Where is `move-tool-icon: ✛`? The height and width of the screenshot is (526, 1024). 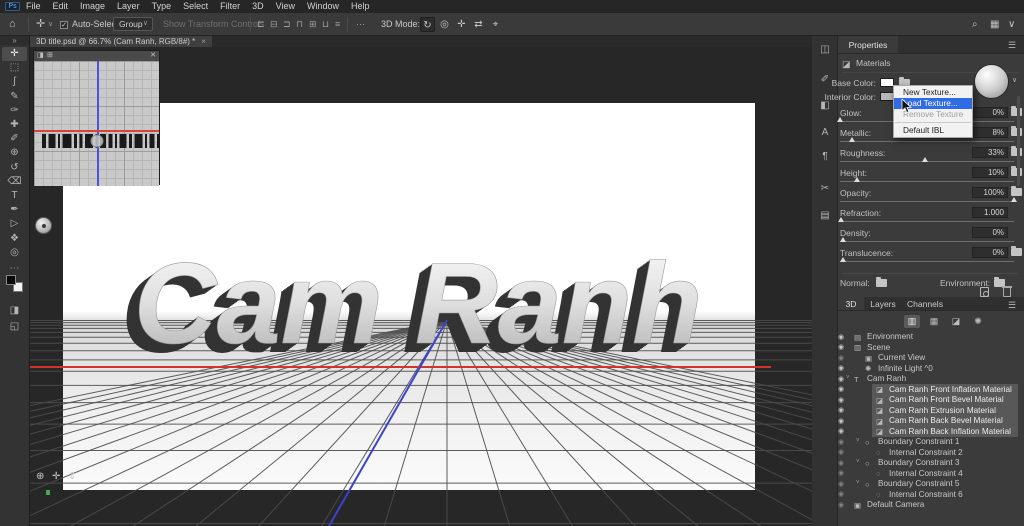 move-tool-icon: ✛ is located at coordinates (40, 24).